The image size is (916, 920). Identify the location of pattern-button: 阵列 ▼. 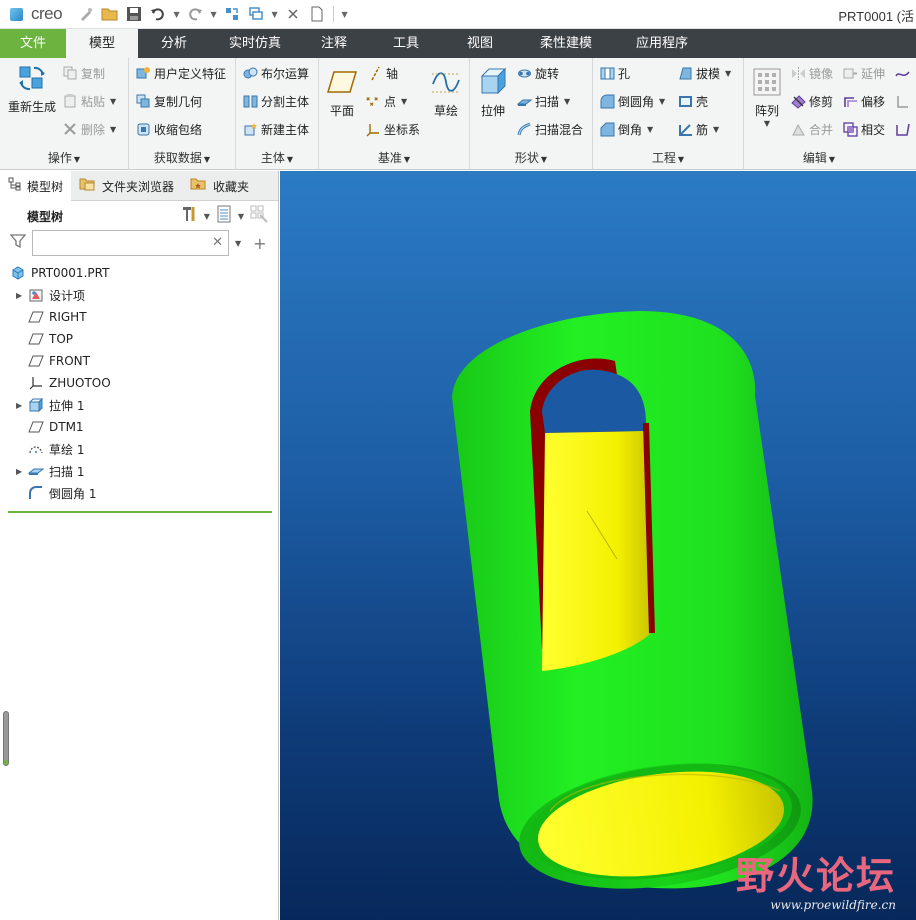
(767, 97).